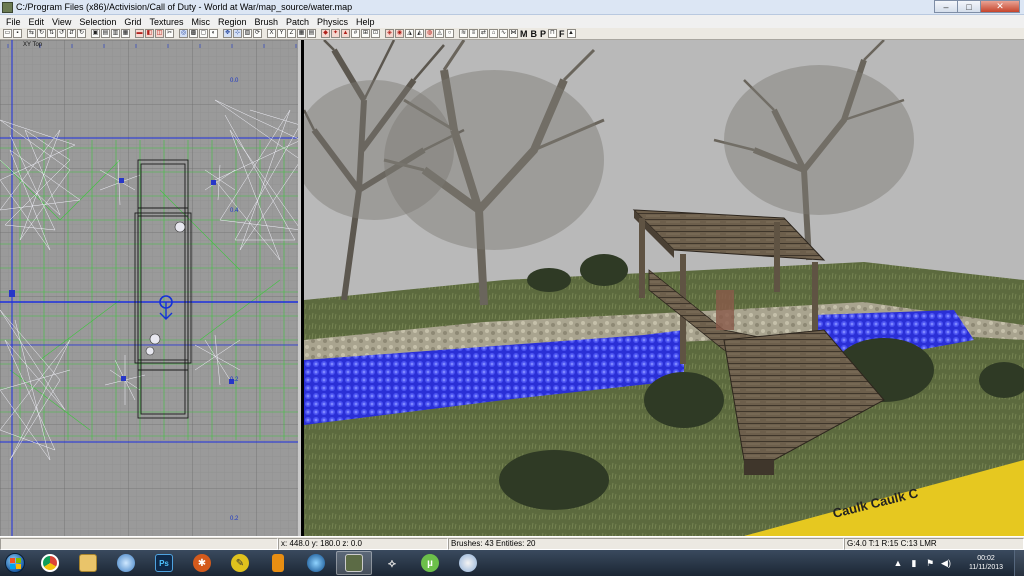 This screenshot has height=576, width=1024. I want to click on window-controls: – □ ✕, so click(977, 6).